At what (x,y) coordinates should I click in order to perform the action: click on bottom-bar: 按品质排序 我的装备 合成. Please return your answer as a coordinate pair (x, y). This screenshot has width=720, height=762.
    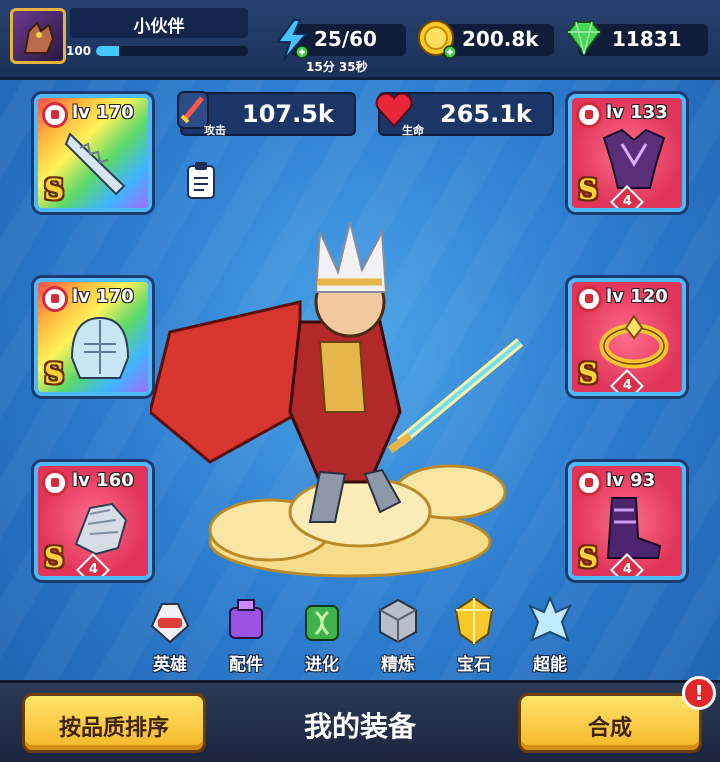
    Looking at the image, I should click on (360, 721).